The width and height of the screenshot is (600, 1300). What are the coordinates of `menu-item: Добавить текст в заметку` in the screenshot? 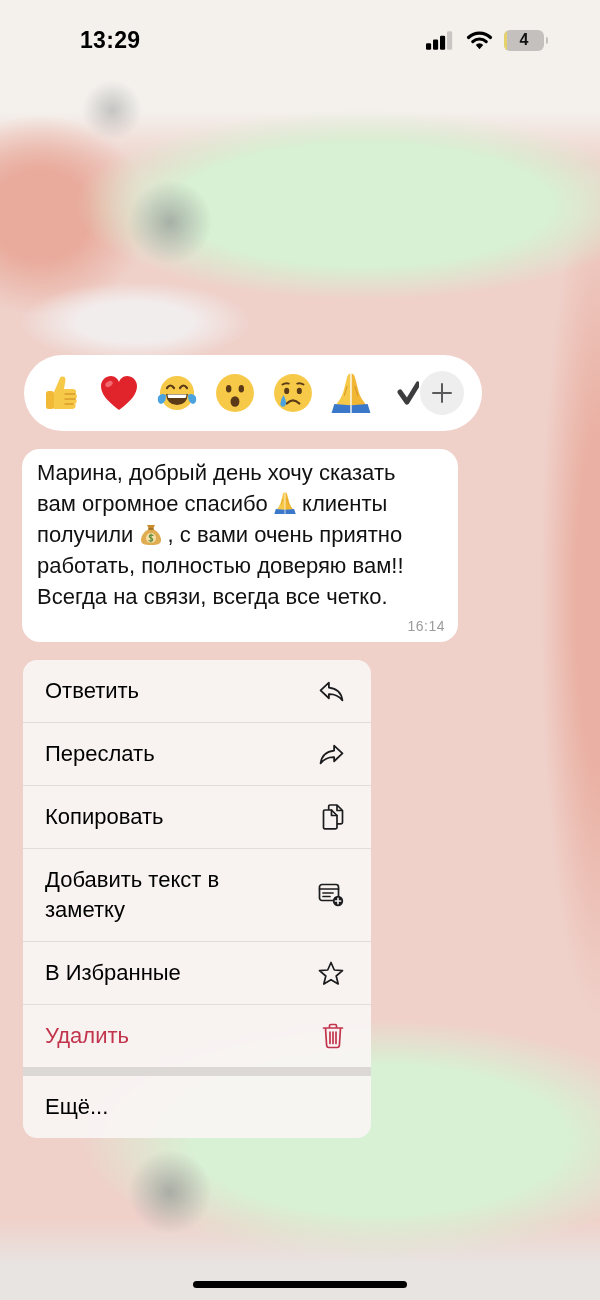 It's located at (197, 894).